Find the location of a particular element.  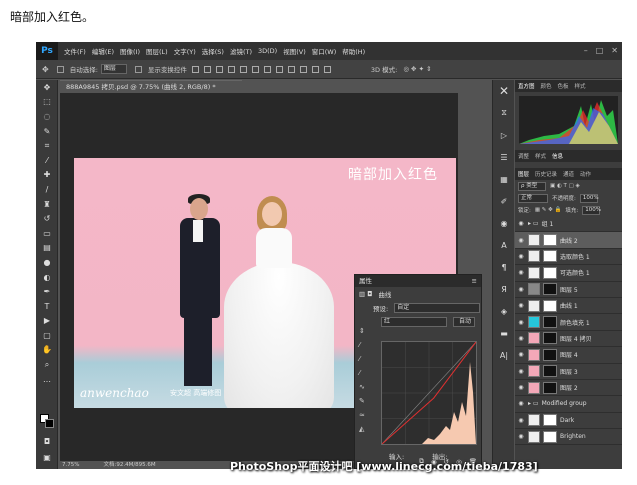

clipping-icon: ◭ is located at coordinates (366, 432).